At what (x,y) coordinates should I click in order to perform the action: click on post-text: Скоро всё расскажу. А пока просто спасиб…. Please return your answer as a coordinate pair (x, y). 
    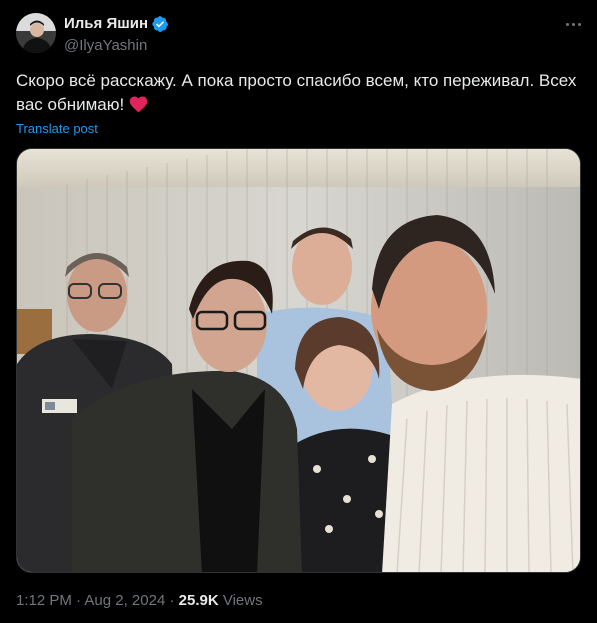
    Looking at the image, I should click on (298, 93).